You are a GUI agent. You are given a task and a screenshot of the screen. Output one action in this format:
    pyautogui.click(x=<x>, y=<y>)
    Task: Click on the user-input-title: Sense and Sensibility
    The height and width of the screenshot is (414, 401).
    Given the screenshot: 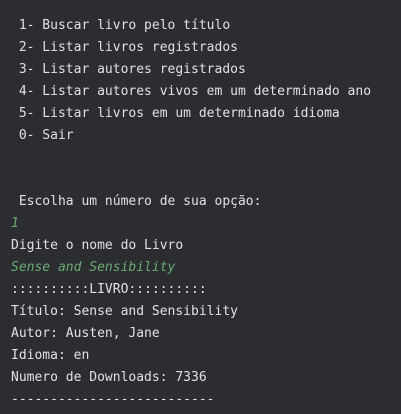 What is the action you would take?
    pyautogui.click(x=93, y=267)
    